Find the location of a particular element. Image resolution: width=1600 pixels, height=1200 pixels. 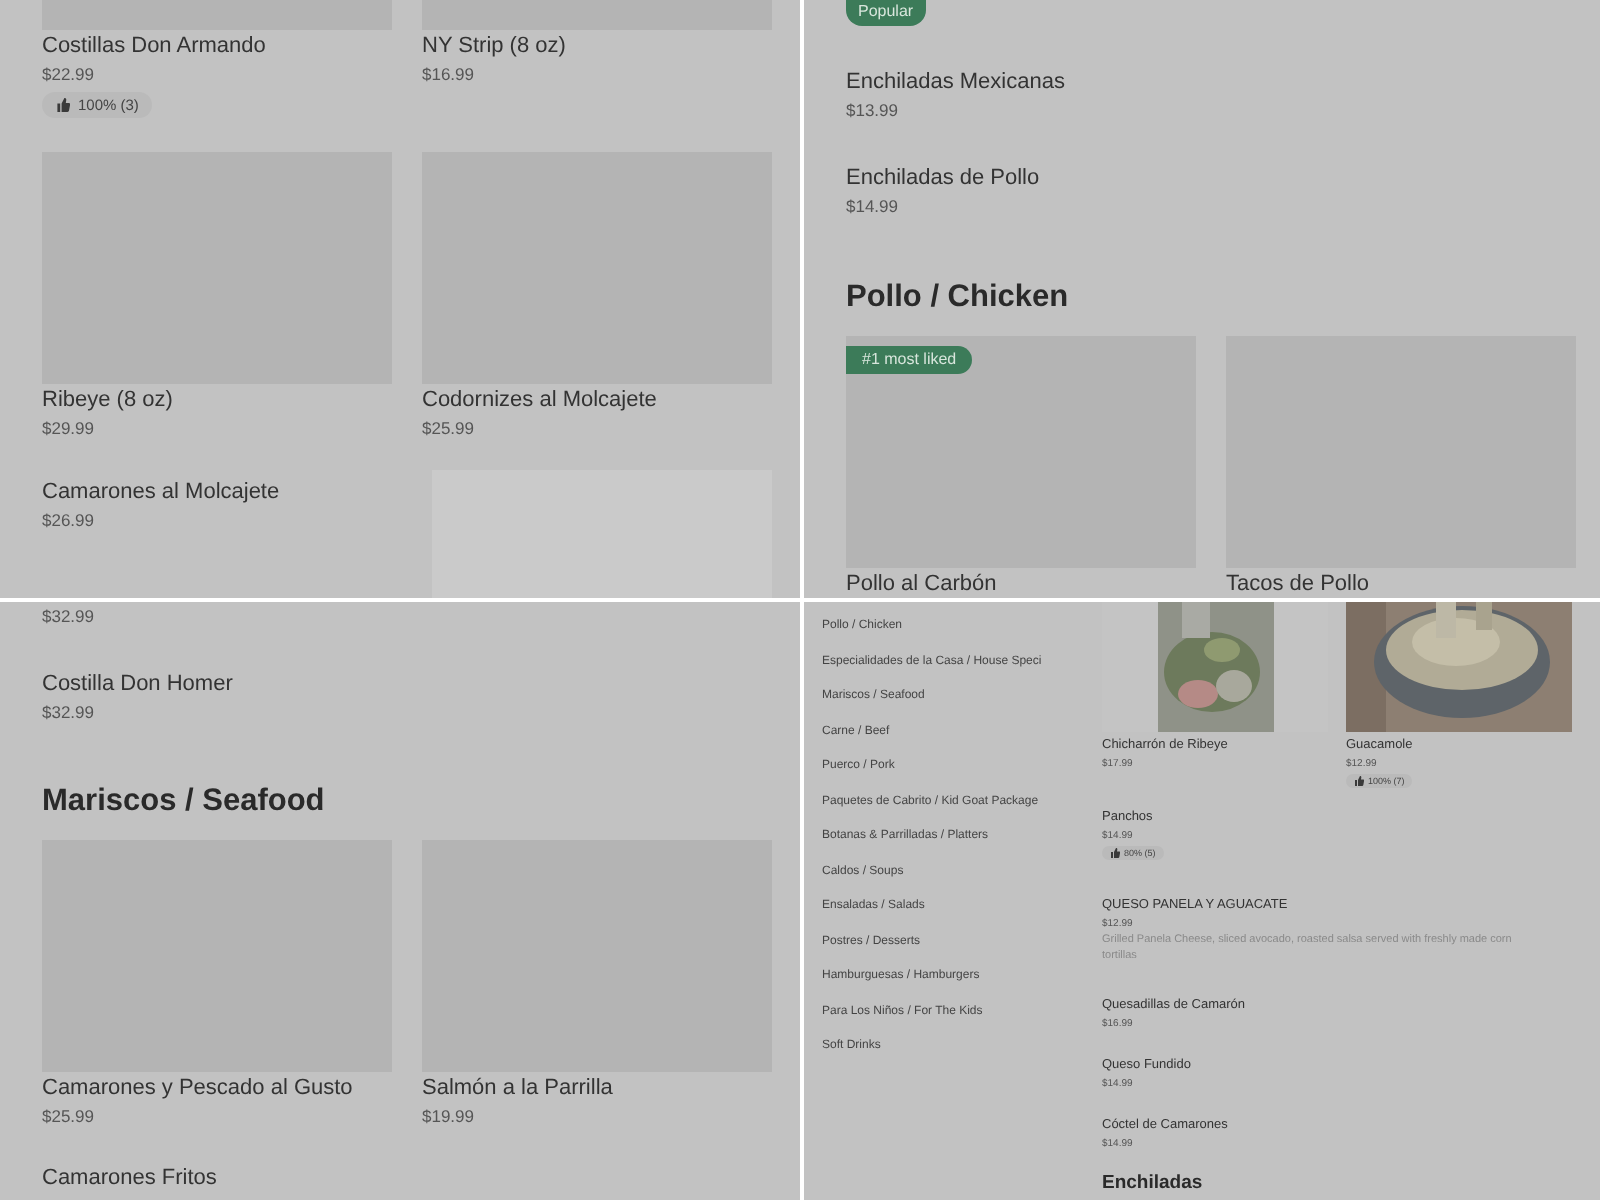

item-name: Camarones Fritos is located at coordinates (129, 1178).